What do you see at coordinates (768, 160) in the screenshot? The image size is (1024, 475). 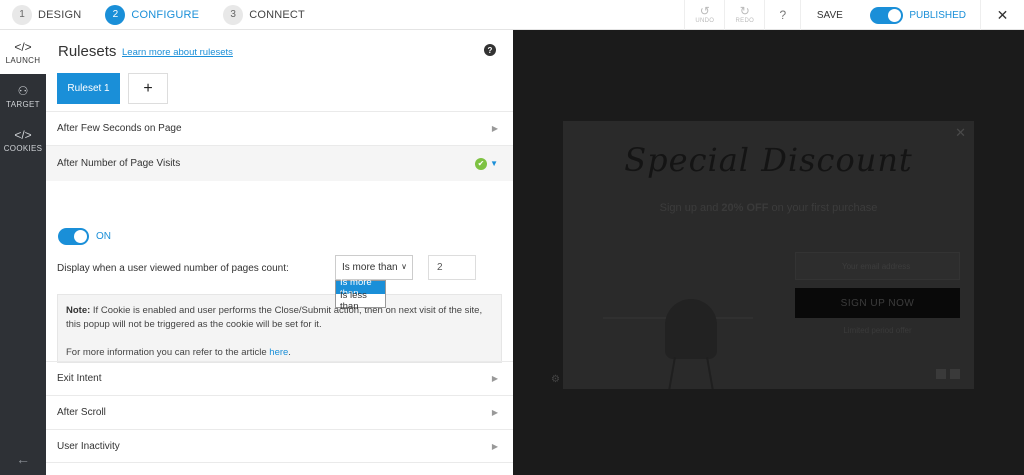 I see `popup-title: Special Discount` at bounding box center [768, 160].